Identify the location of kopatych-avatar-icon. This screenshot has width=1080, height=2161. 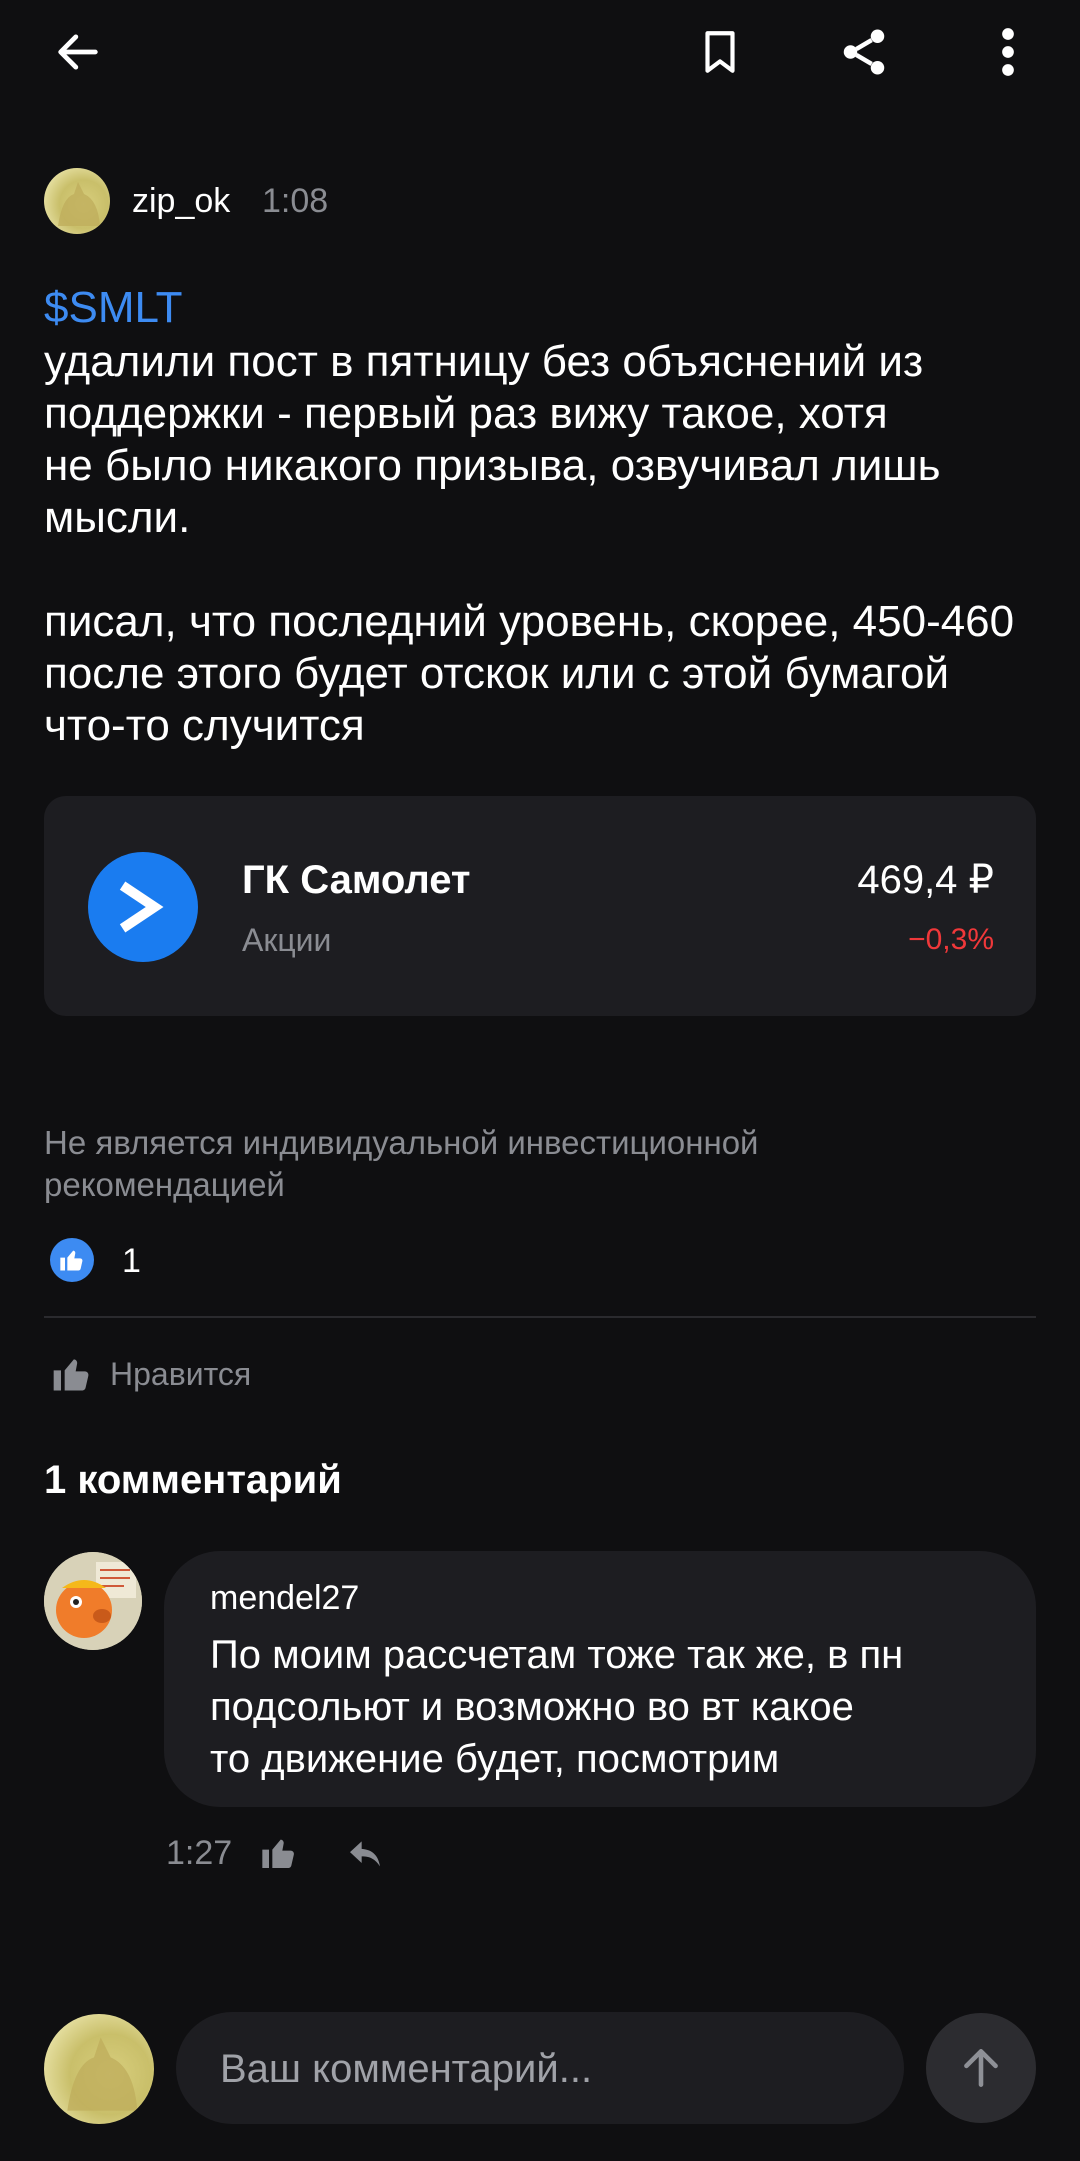
(93, 1601).